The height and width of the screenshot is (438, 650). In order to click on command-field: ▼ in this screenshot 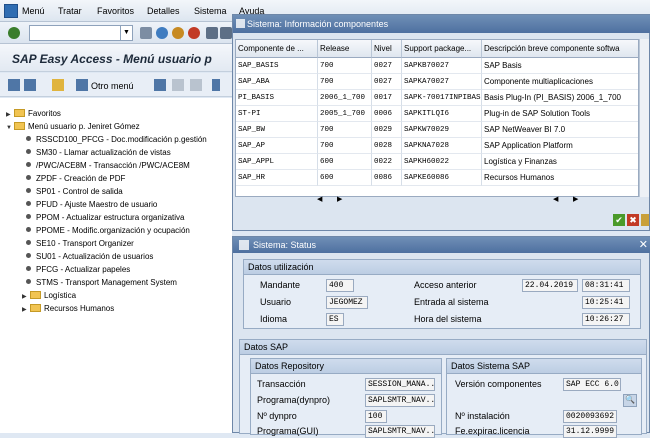, I will do `click(81, 33)`.